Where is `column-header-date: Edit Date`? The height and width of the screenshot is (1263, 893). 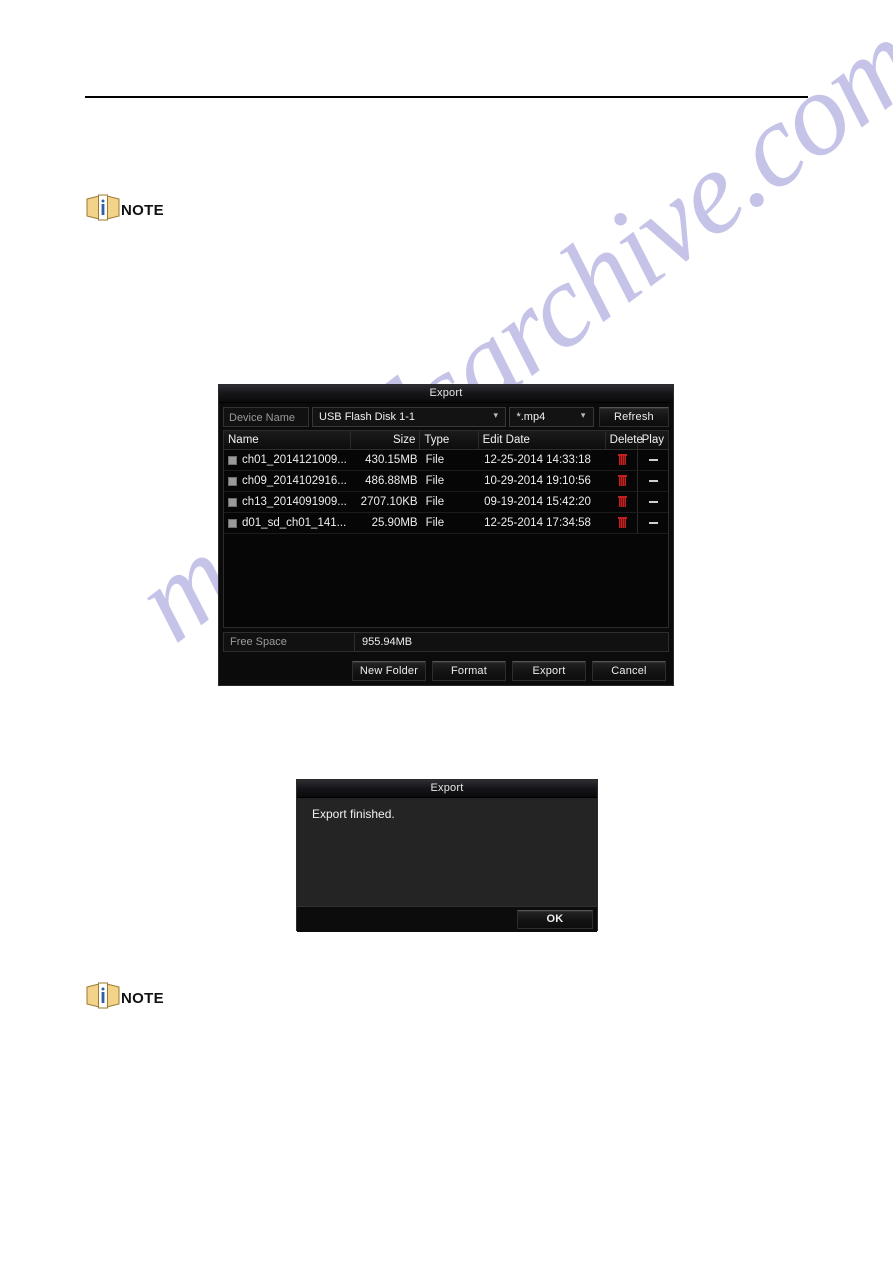 column-header-date: Edit Date is located at coordinates (542, 440).